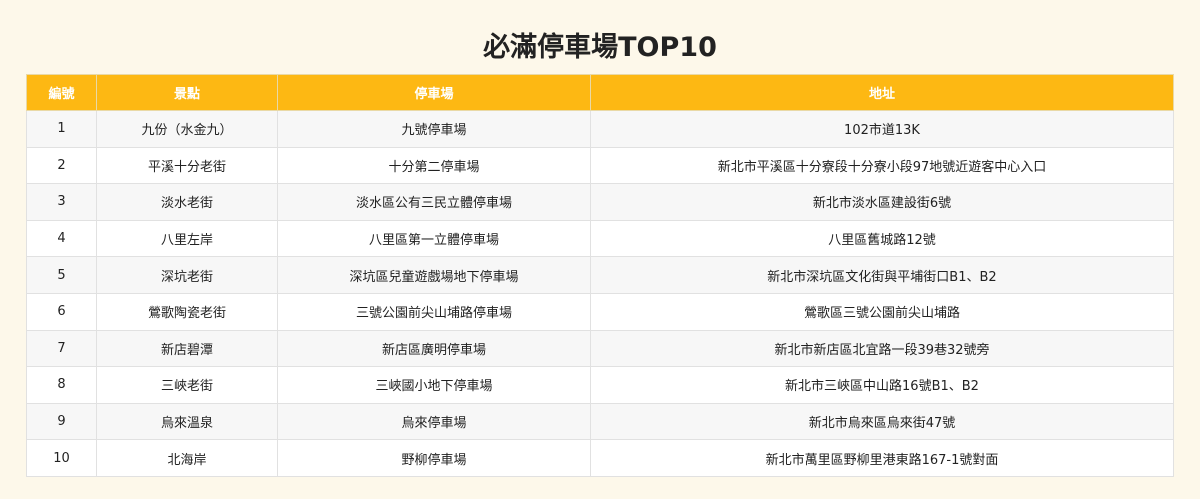 This screenshot has height=499, width=1200. What do you see at coordinates (882, 129) in the screenshot?
I see `cell-address: 102市道13K` at bounding box center [882, 129].